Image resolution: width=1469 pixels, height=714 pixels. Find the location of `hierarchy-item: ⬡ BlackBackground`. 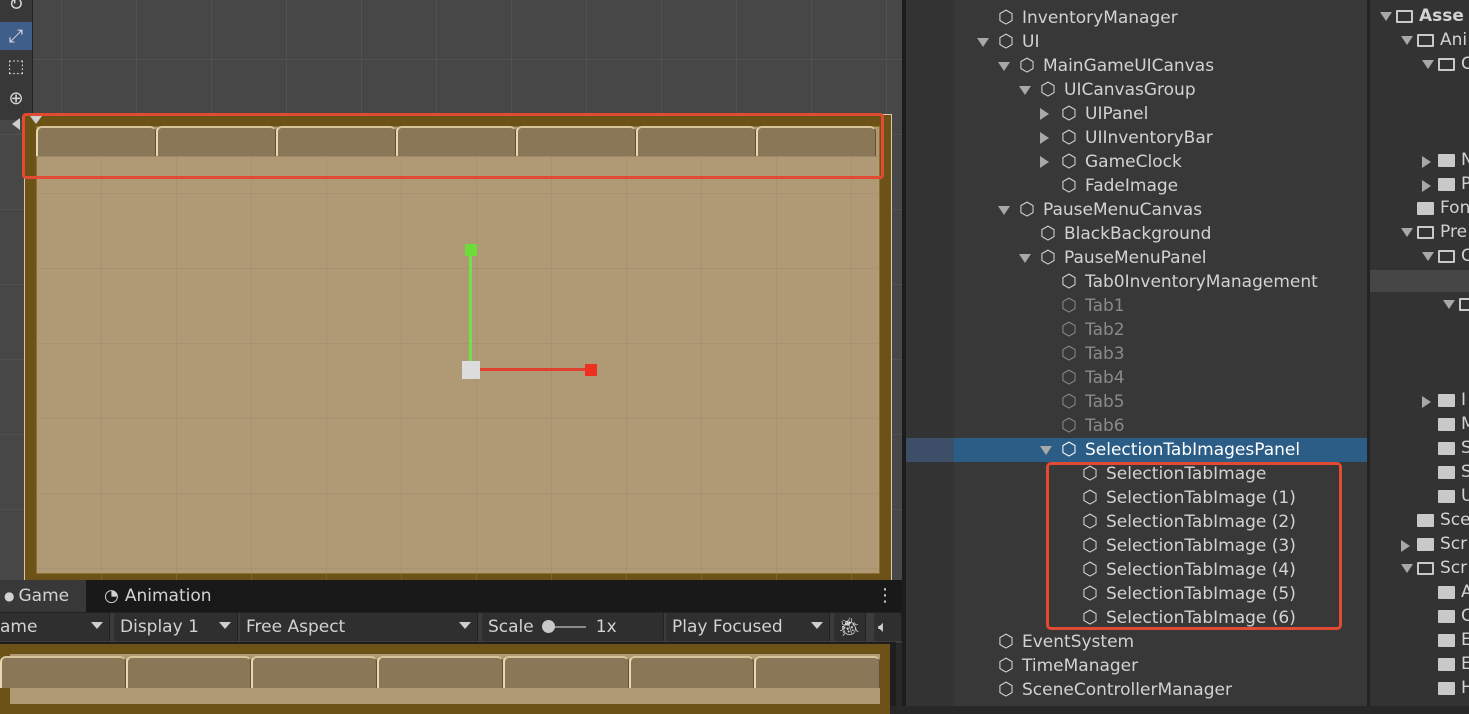

hierarchy-item: ⬡ BlackBackground is located at coordinates (1136, 234).